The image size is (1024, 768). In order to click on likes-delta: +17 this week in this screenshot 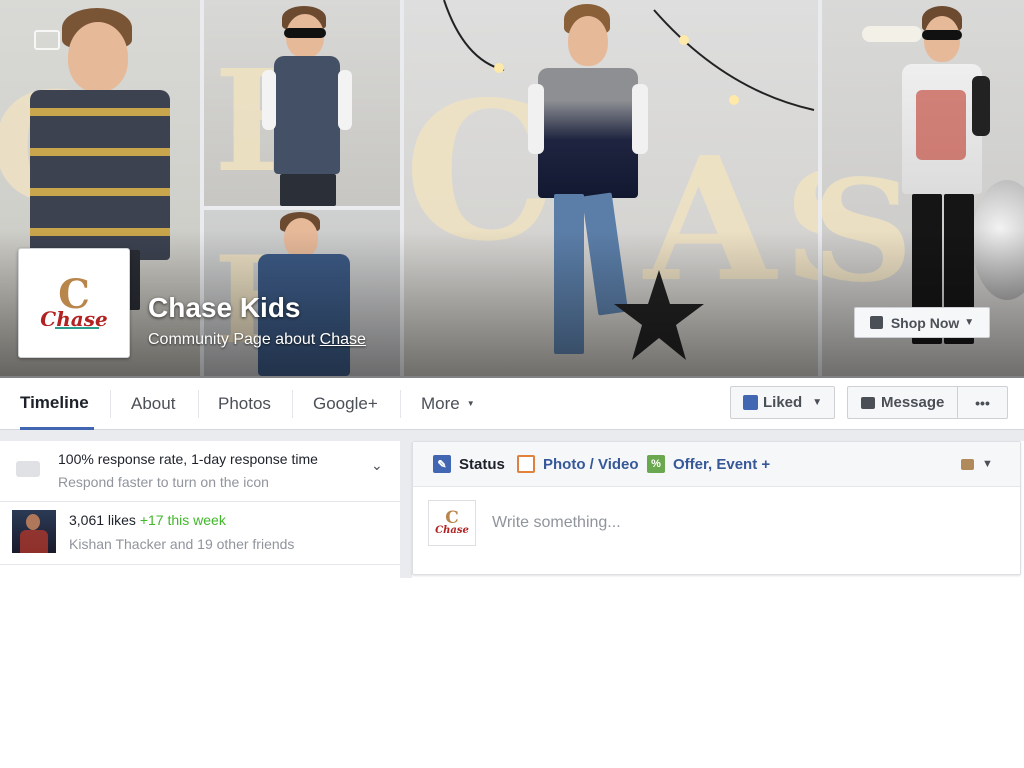, I will do `click(182, 520)`.